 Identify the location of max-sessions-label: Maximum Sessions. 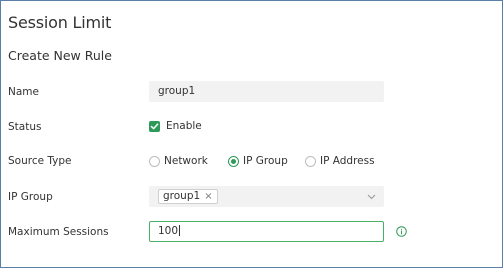
(58, 232).